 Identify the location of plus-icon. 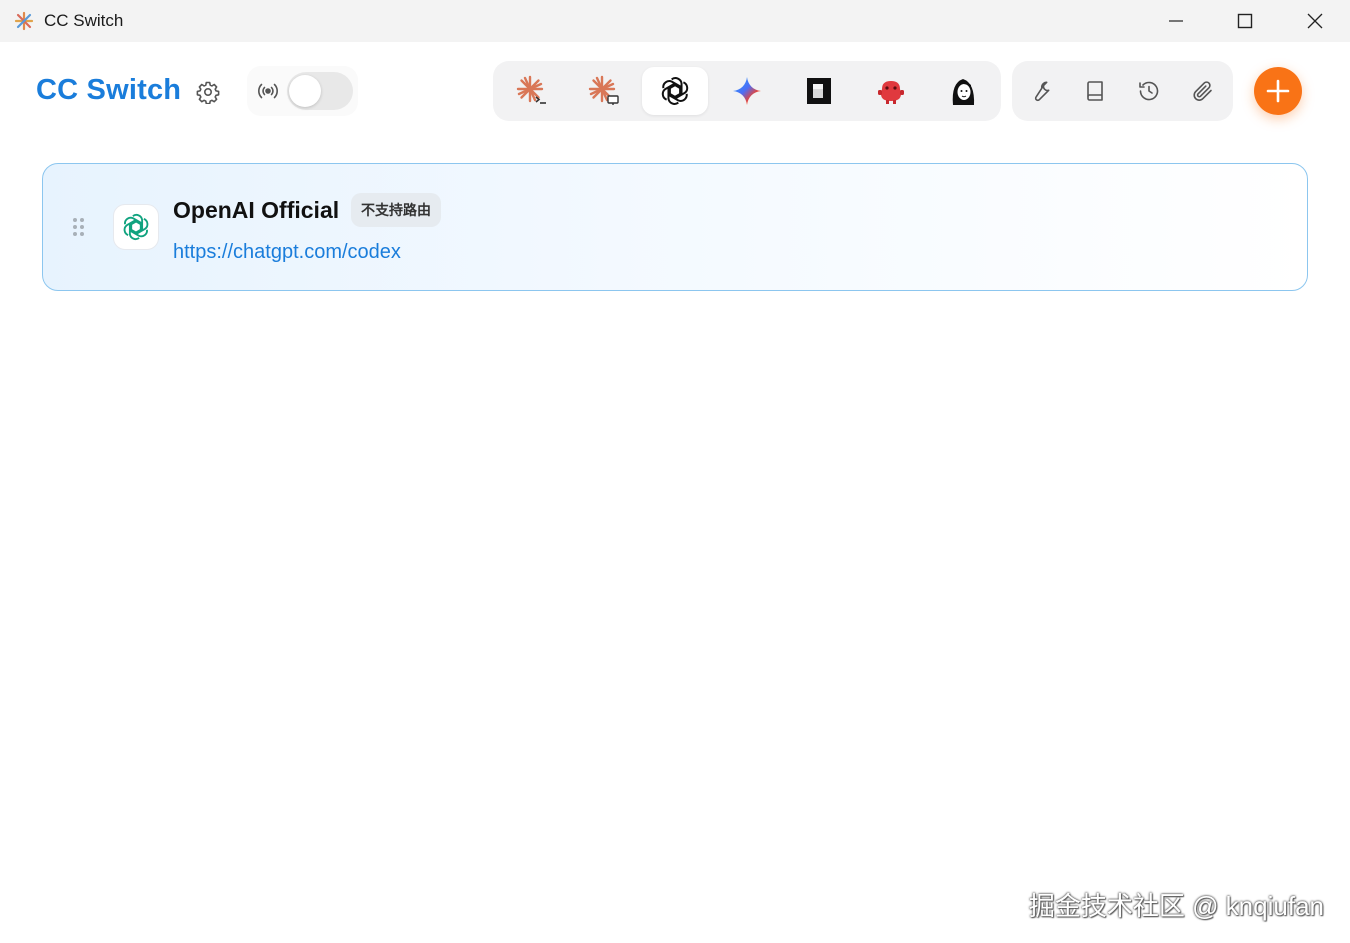
(1278, 91).